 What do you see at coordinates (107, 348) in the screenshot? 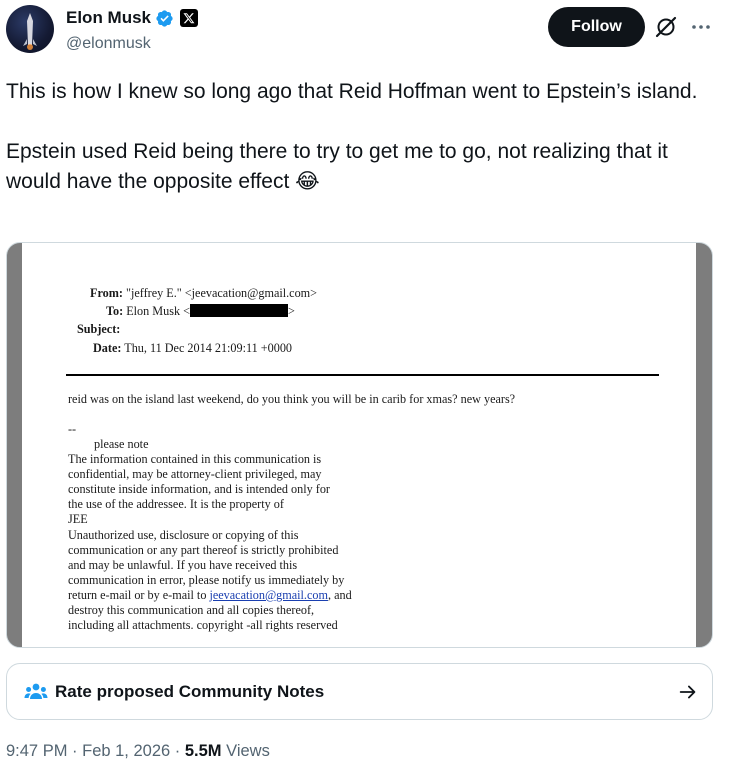
I see `email-date-label: Date:` at bounding box center [107, 348].